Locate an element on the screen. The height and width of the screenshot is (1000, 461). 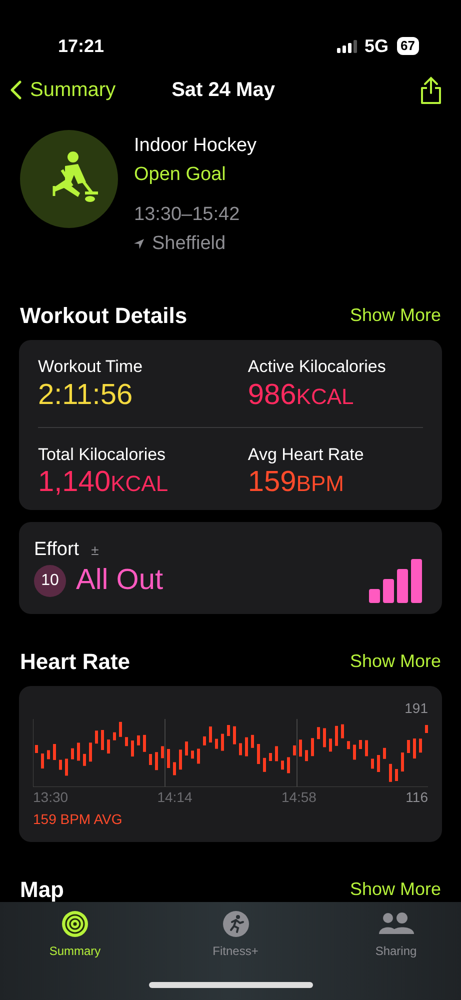
tab: Fitness+ is located at coordinates (235, 935).